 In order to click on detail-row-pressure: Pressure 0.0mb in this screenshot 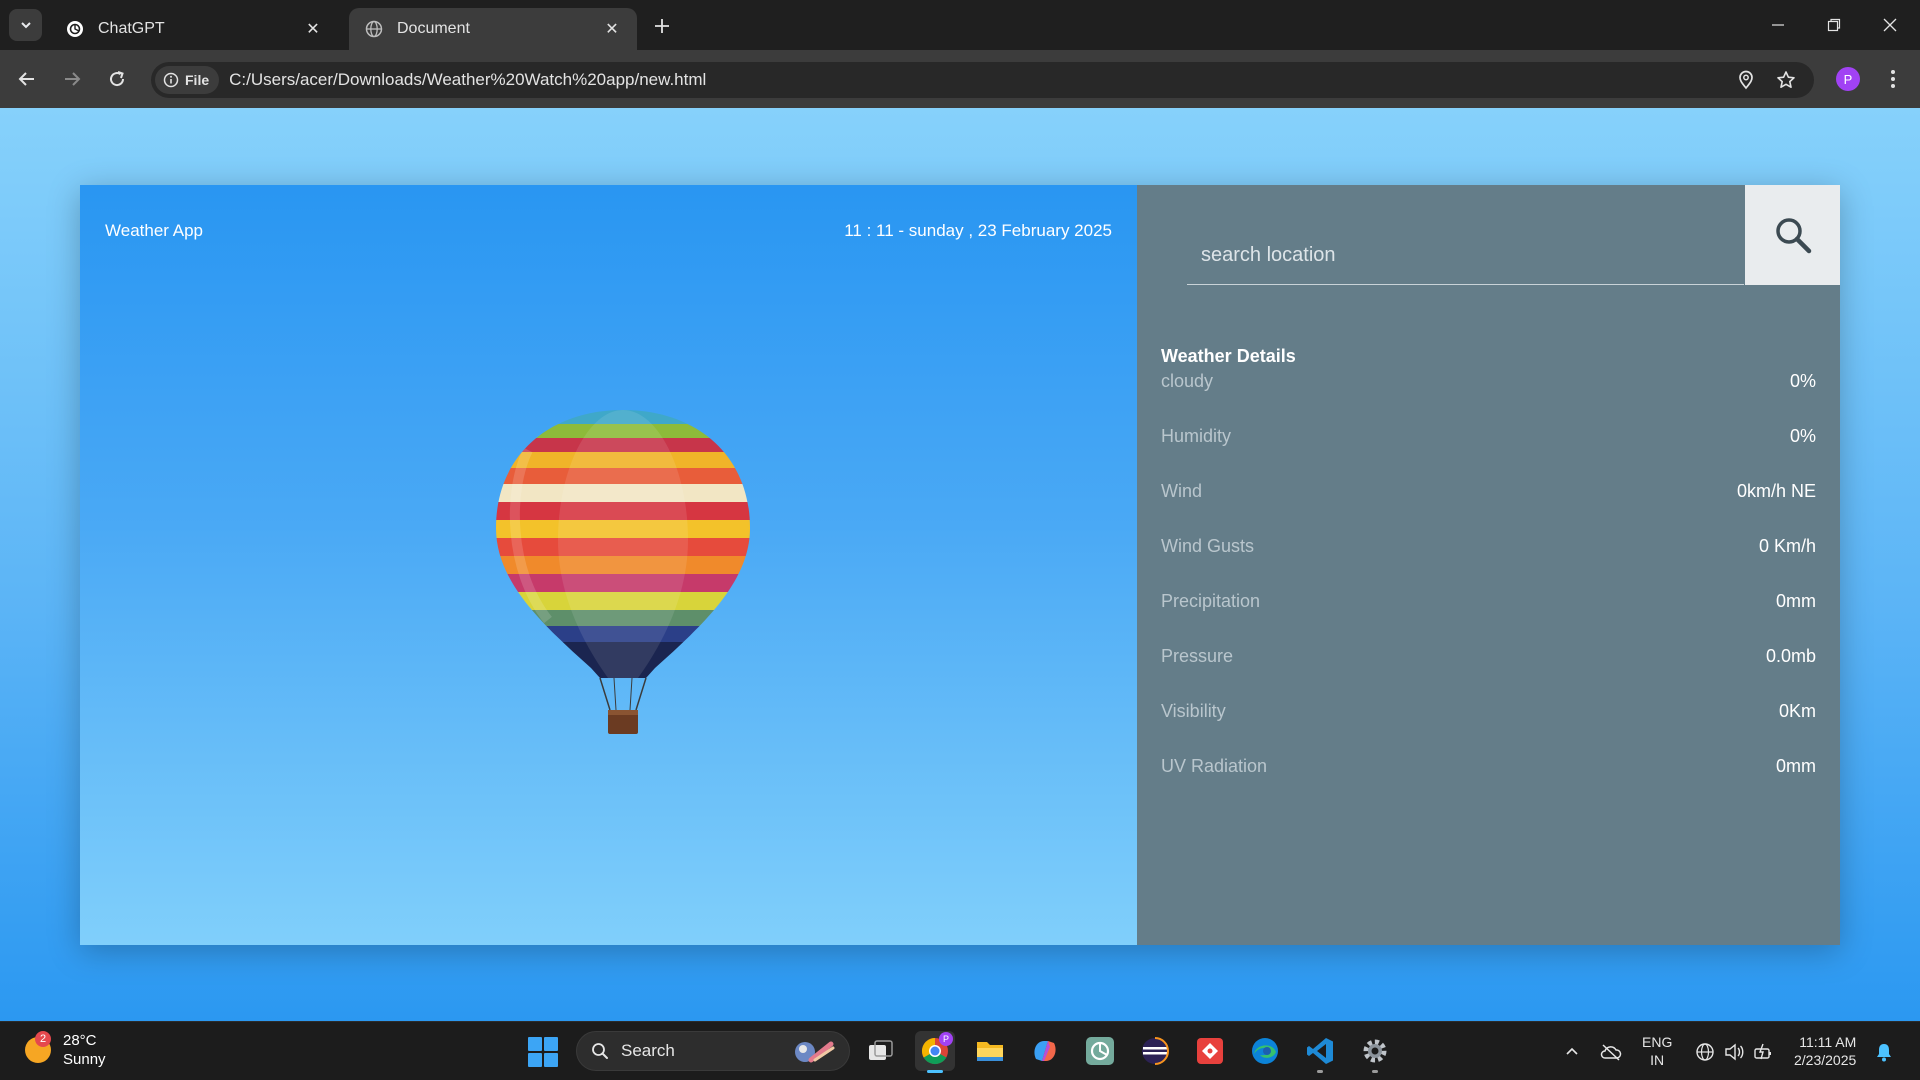, I will do `click(1488, 656)`.